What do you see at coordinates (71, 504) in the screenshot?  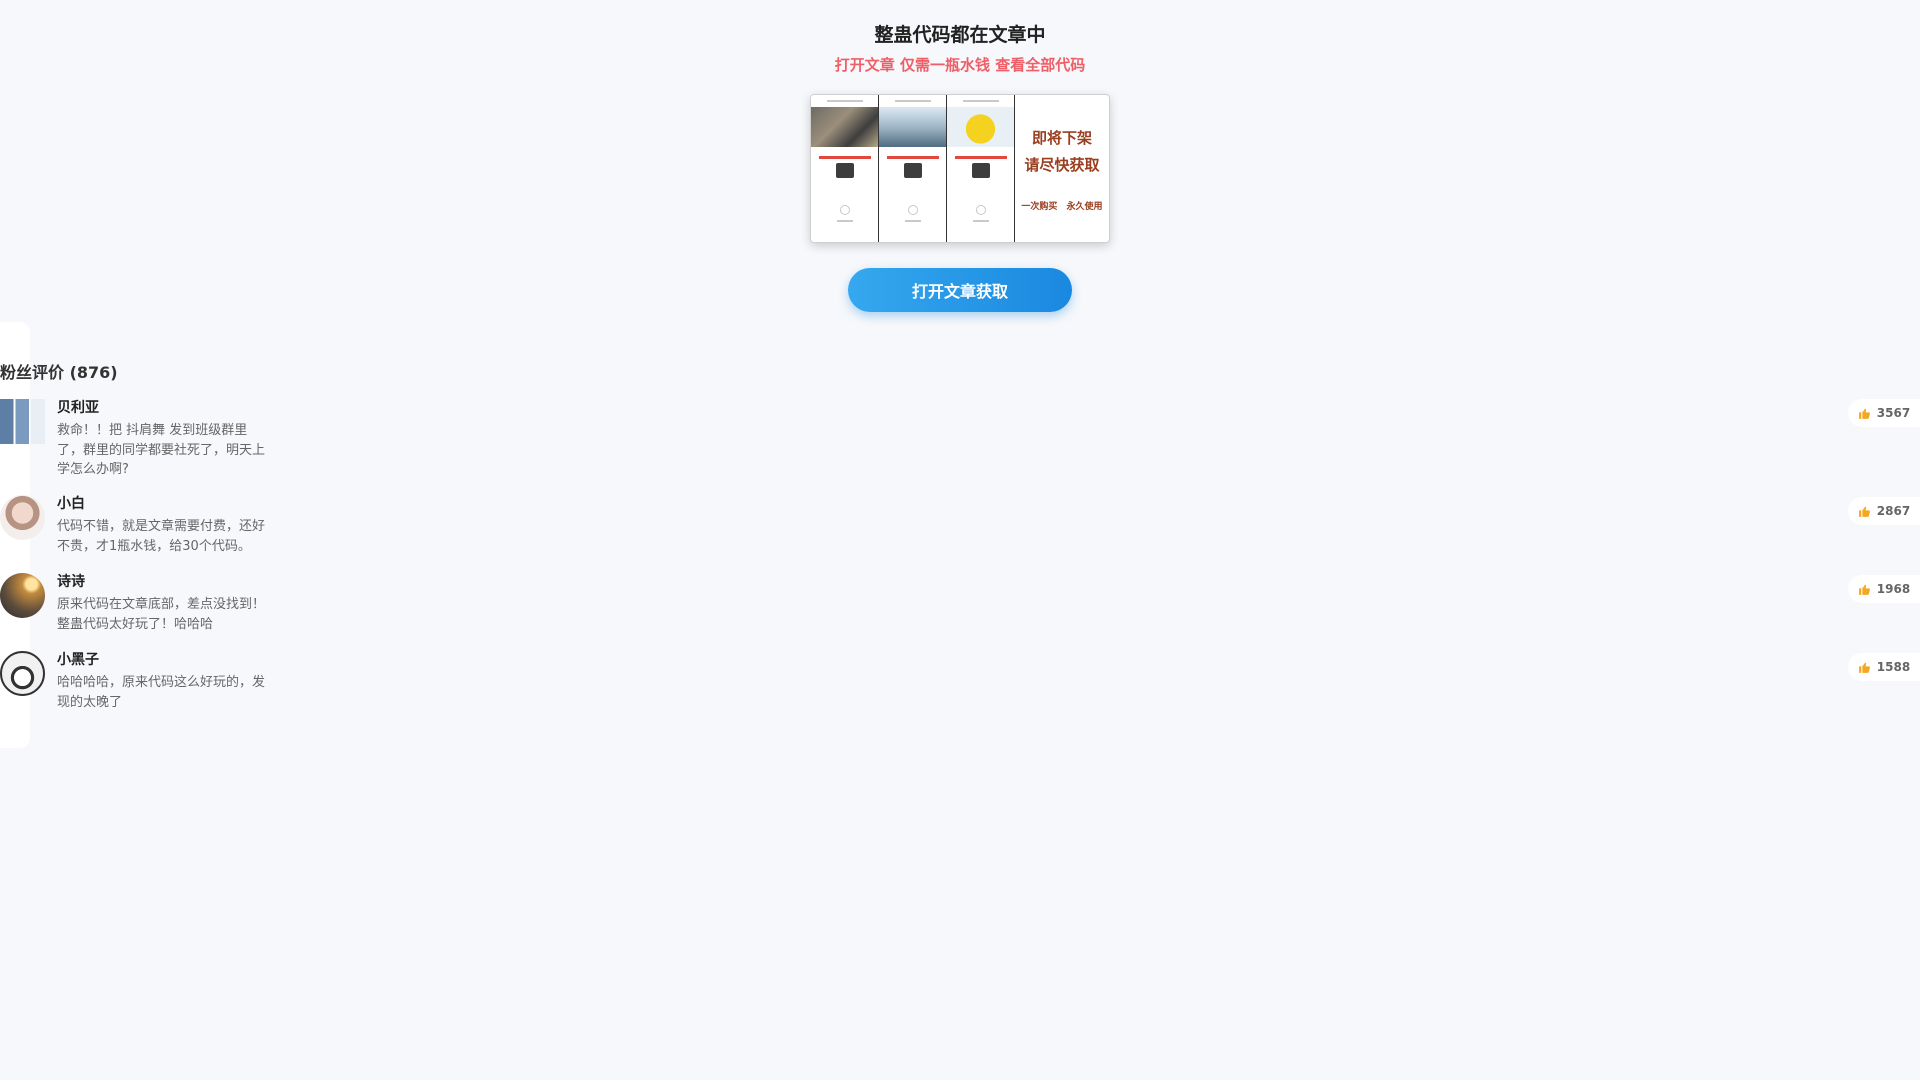 I see `review-author: 小白` at bounding box center [71, 504].